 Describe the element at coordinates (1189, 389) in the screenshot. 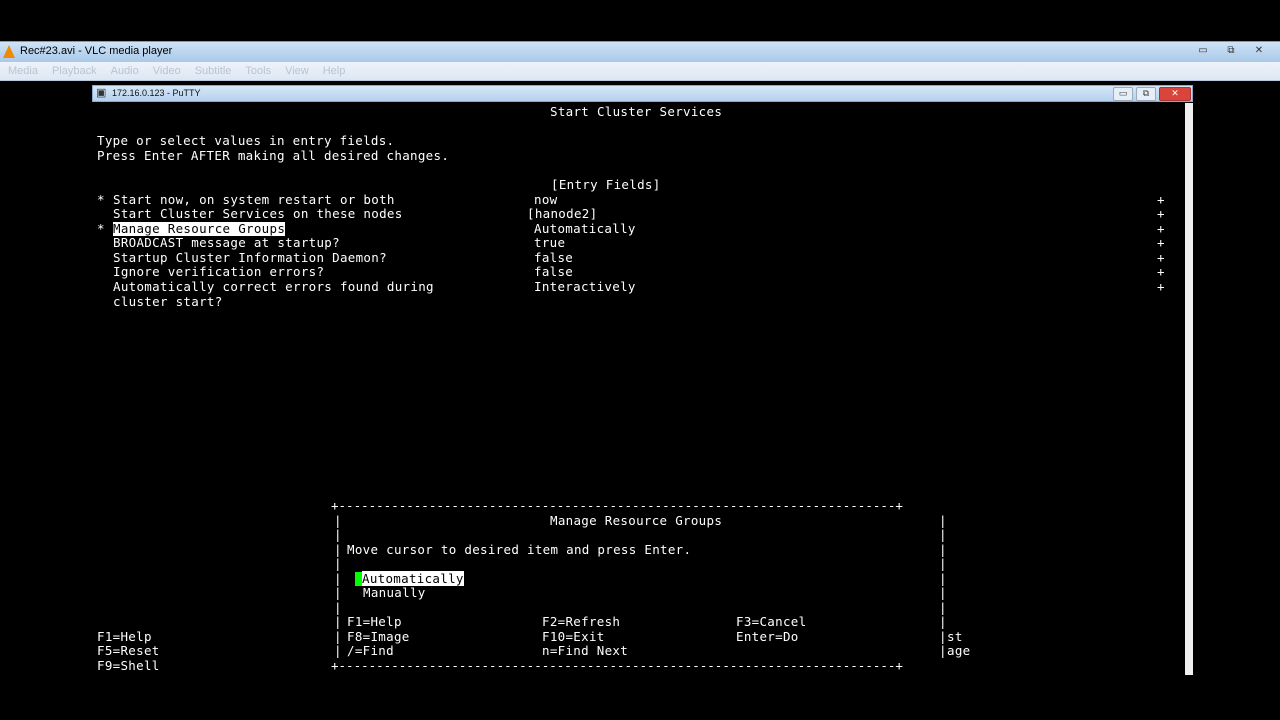

I see `terminal-scrollbar` at that location.